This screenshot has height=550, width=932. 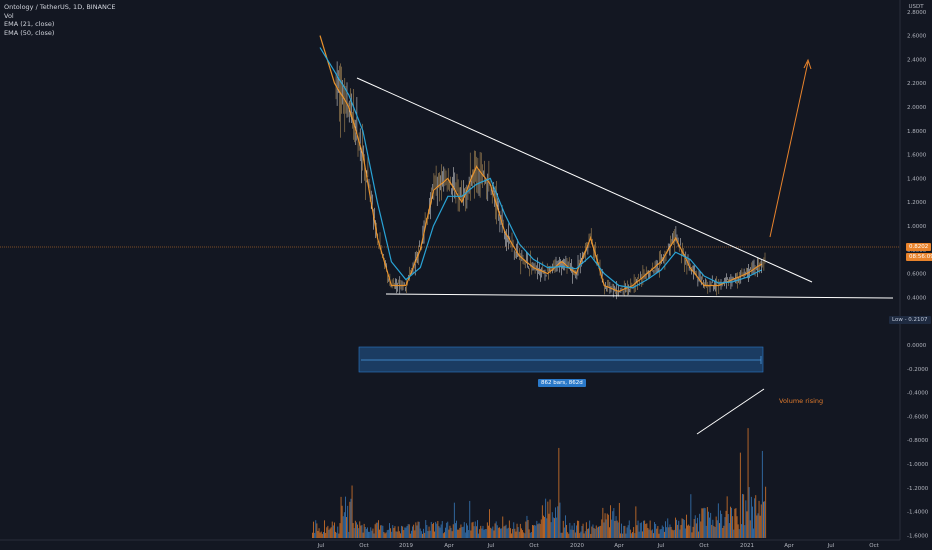 What do you see at coordinates (917, 179) in the screenshot?
I see `price-tick: 1.4000` at bounding box center [917, 179].